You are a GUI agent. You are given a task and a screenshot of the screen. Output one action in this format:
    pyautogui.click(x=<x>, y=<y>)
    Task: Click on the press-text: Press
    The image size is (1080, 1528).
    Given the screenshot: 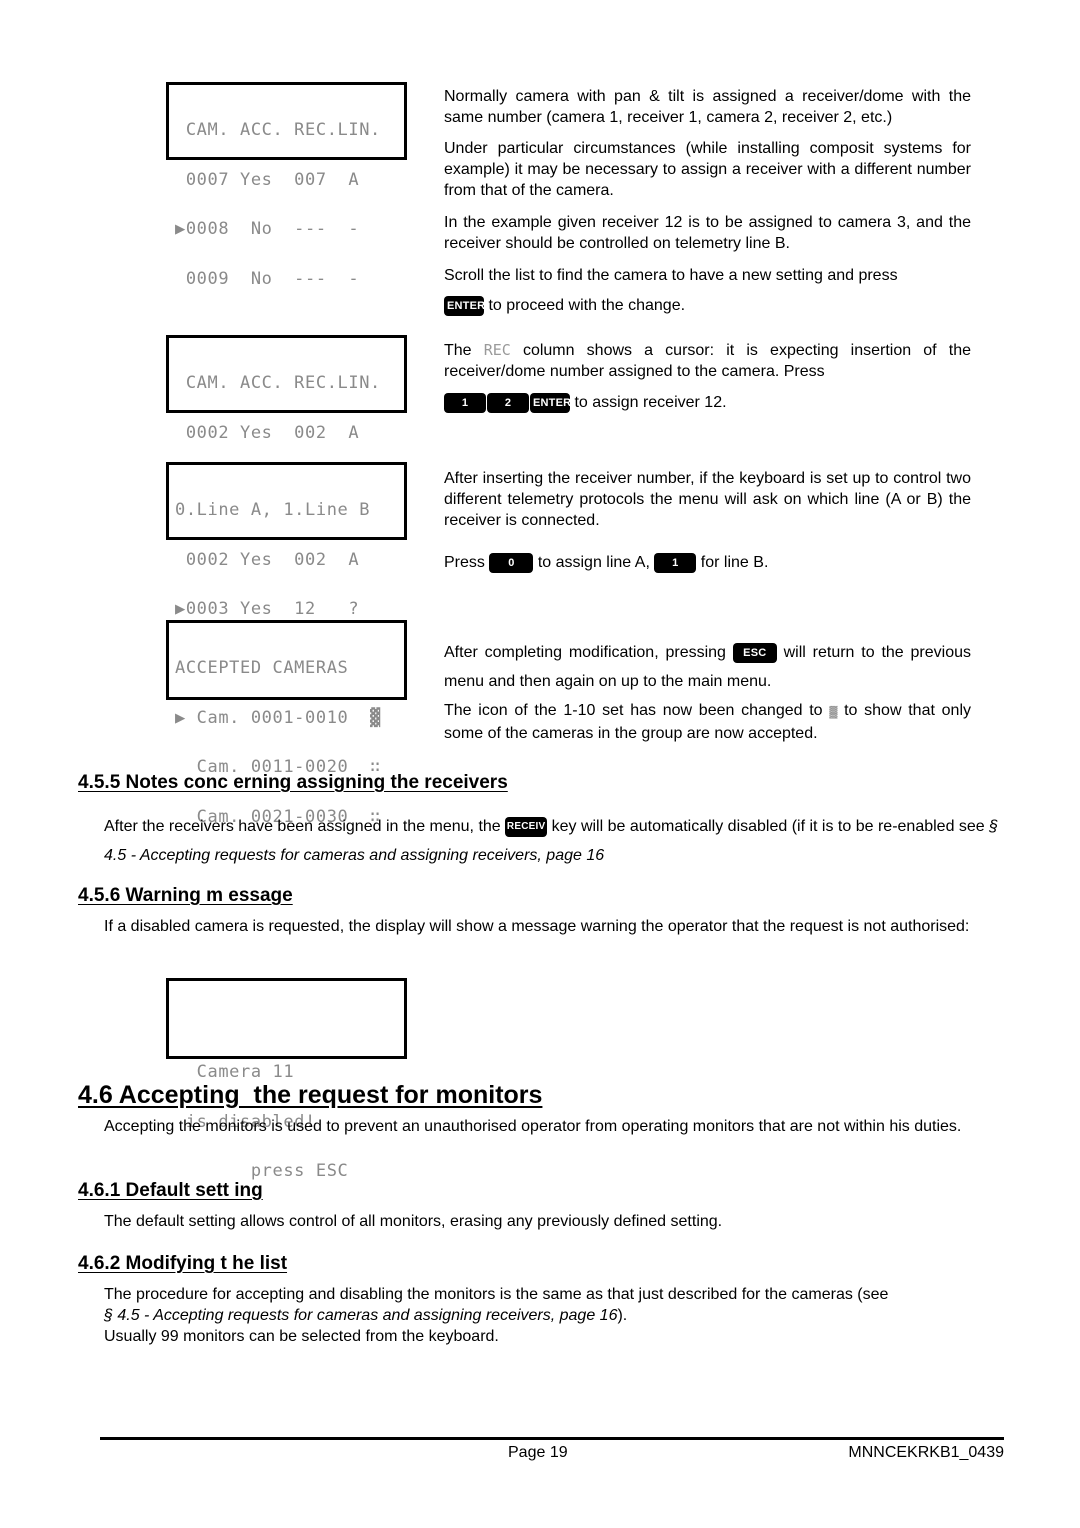 What is the action you would take?
    pyautogui.click(x=464, y=562)
    